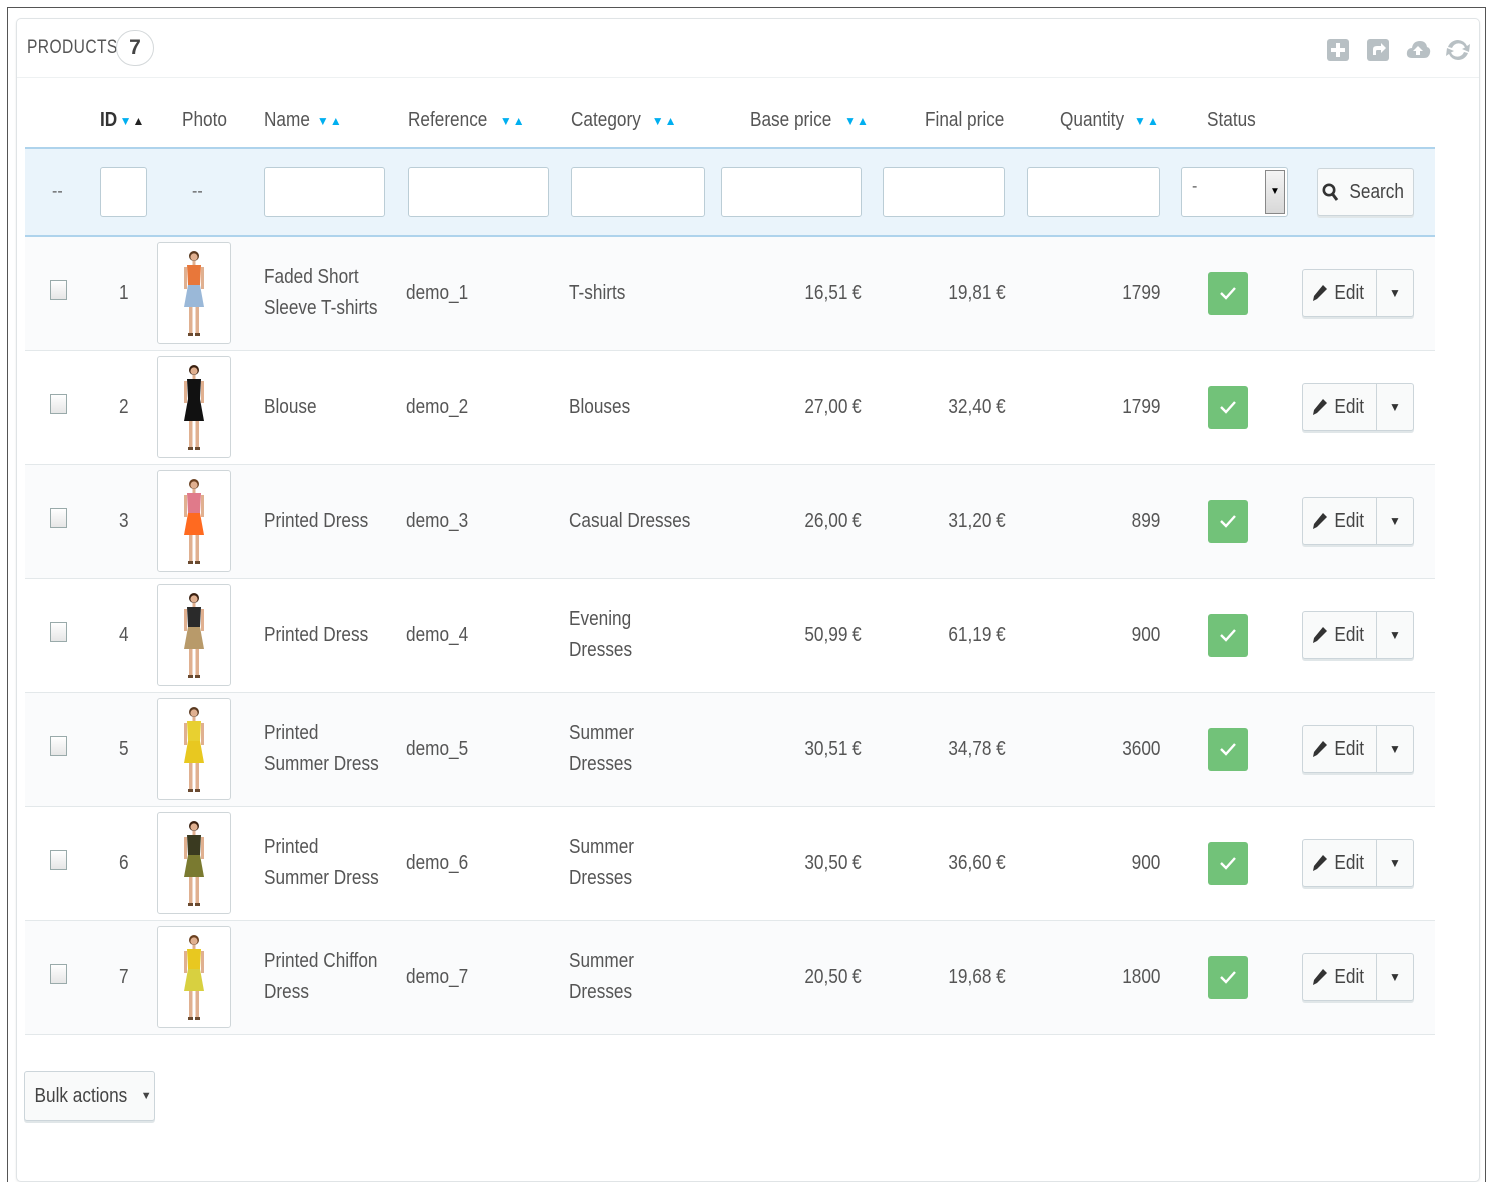 This screenshot has width=1491, height=1182. I want to click on row-quantity: 3600, so click(1140, 748).